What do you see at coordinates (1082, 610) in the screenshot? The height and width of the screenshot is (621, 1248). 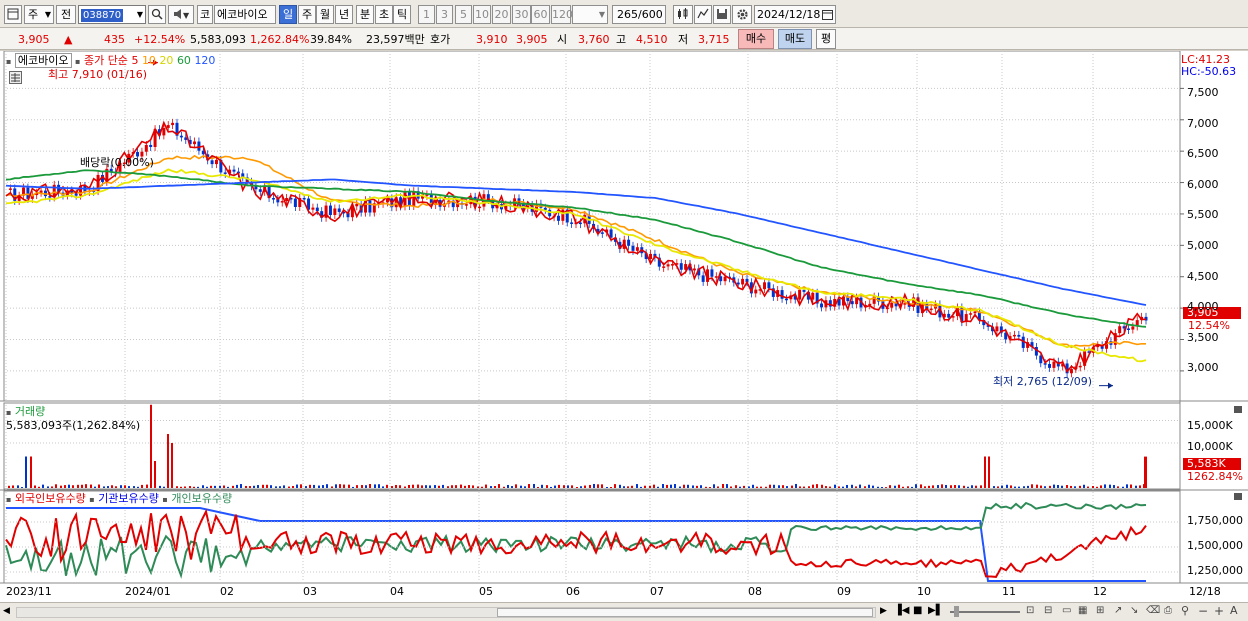 I see `grid-icon: ▦` at bounding box center [1082, 610].